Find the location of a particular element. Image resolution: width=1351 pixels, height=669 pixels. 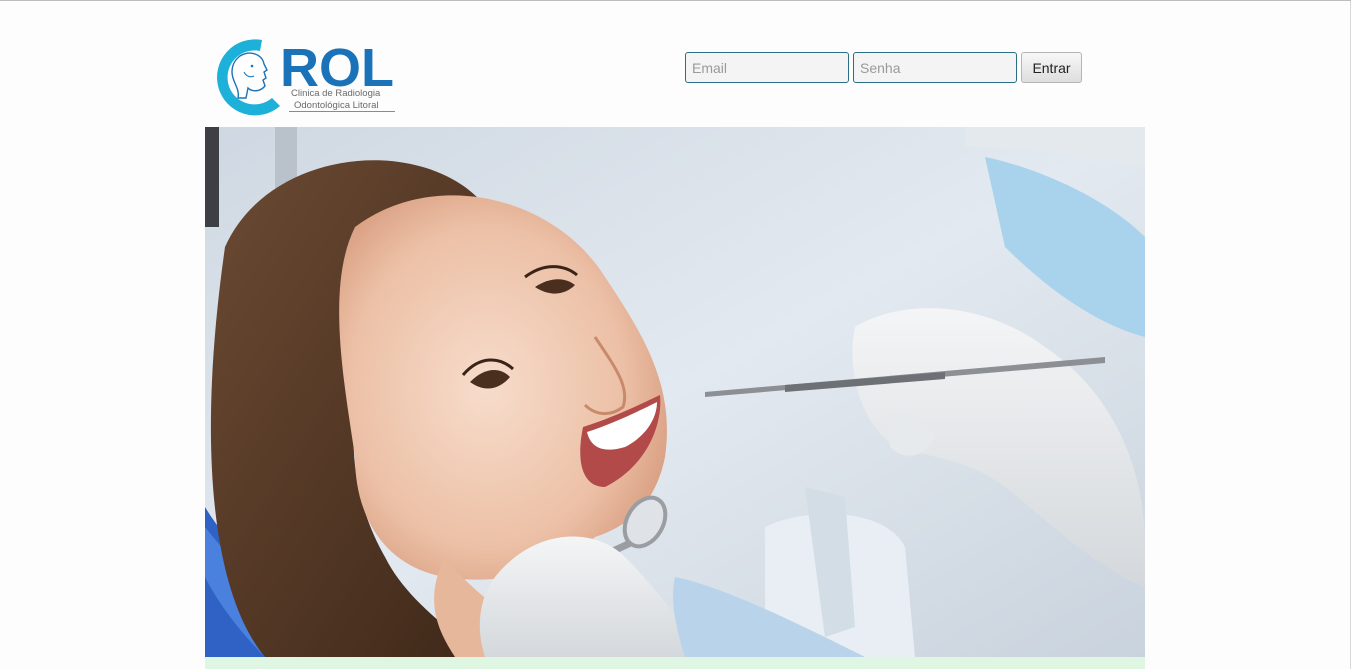

content-strip is located at coordinates (675, 663).